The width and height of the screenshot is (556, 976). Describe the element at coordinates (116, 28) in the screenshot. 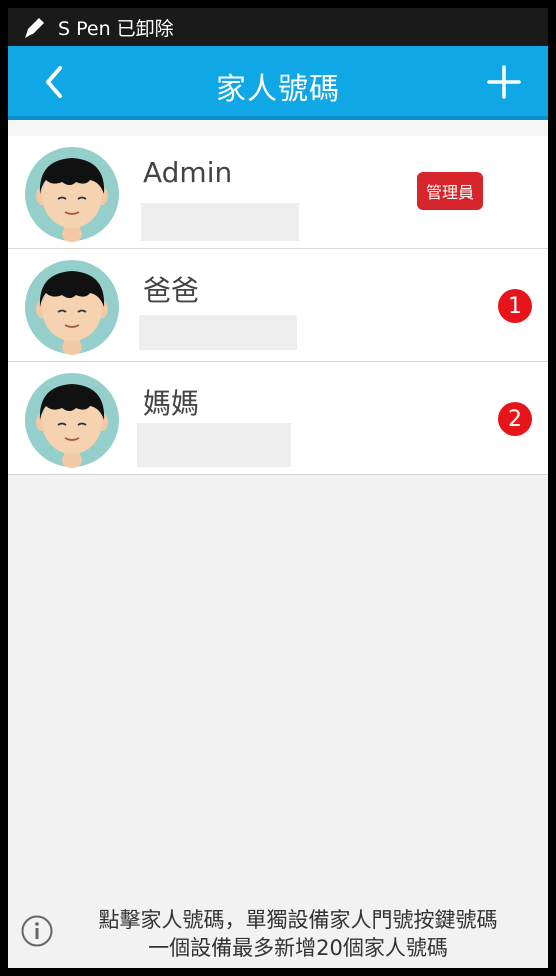

I see `status-text: S Pen 已卸除` at that location.